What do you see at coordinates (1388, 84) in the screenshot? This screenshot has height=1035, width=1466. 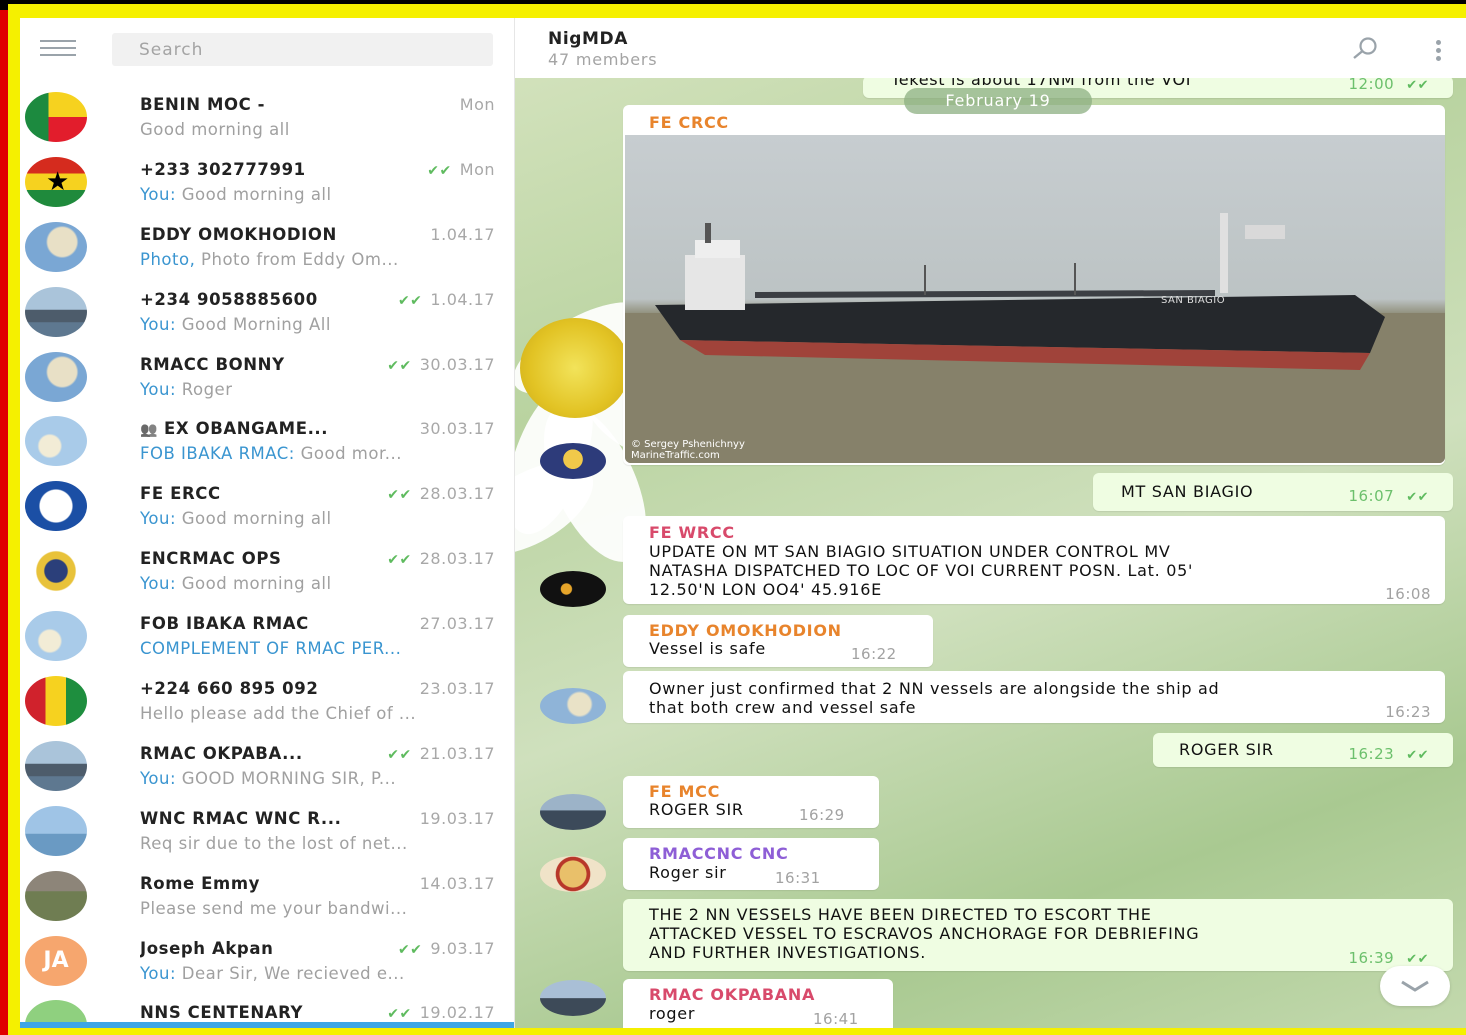 I see `message-time: 12:00 ✔✔` at bounding box center [1388, 84].